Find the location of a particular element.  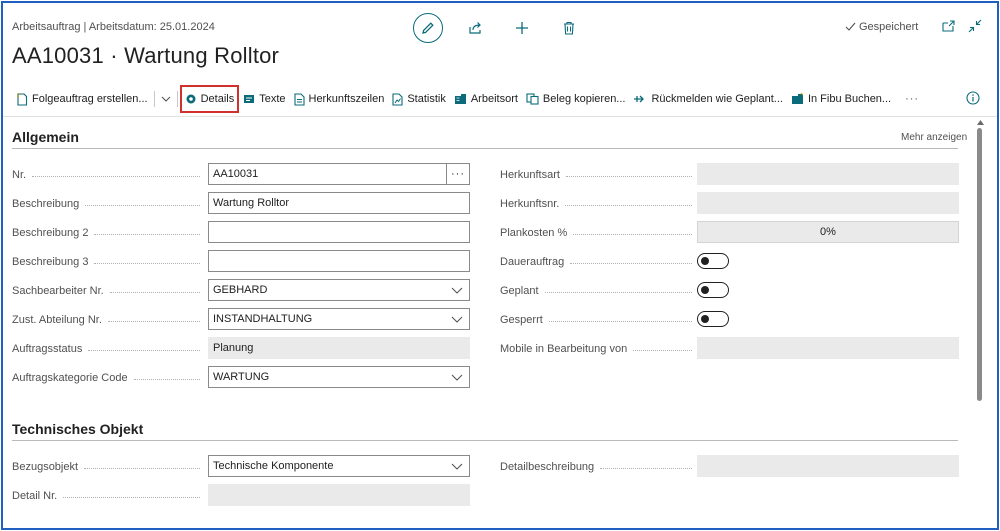

edit-button is located at coordinates (428, 28).